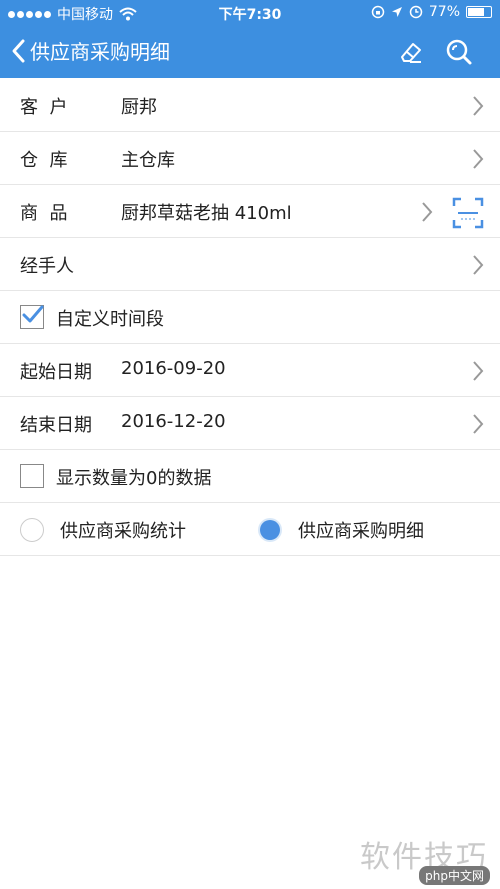 The height and width of the screenshot is (889, 500). What do you see at coordinates (56, 372) in the screenshot?
I see `start-date-label: 起始日期` at bounding box center [56, 372].